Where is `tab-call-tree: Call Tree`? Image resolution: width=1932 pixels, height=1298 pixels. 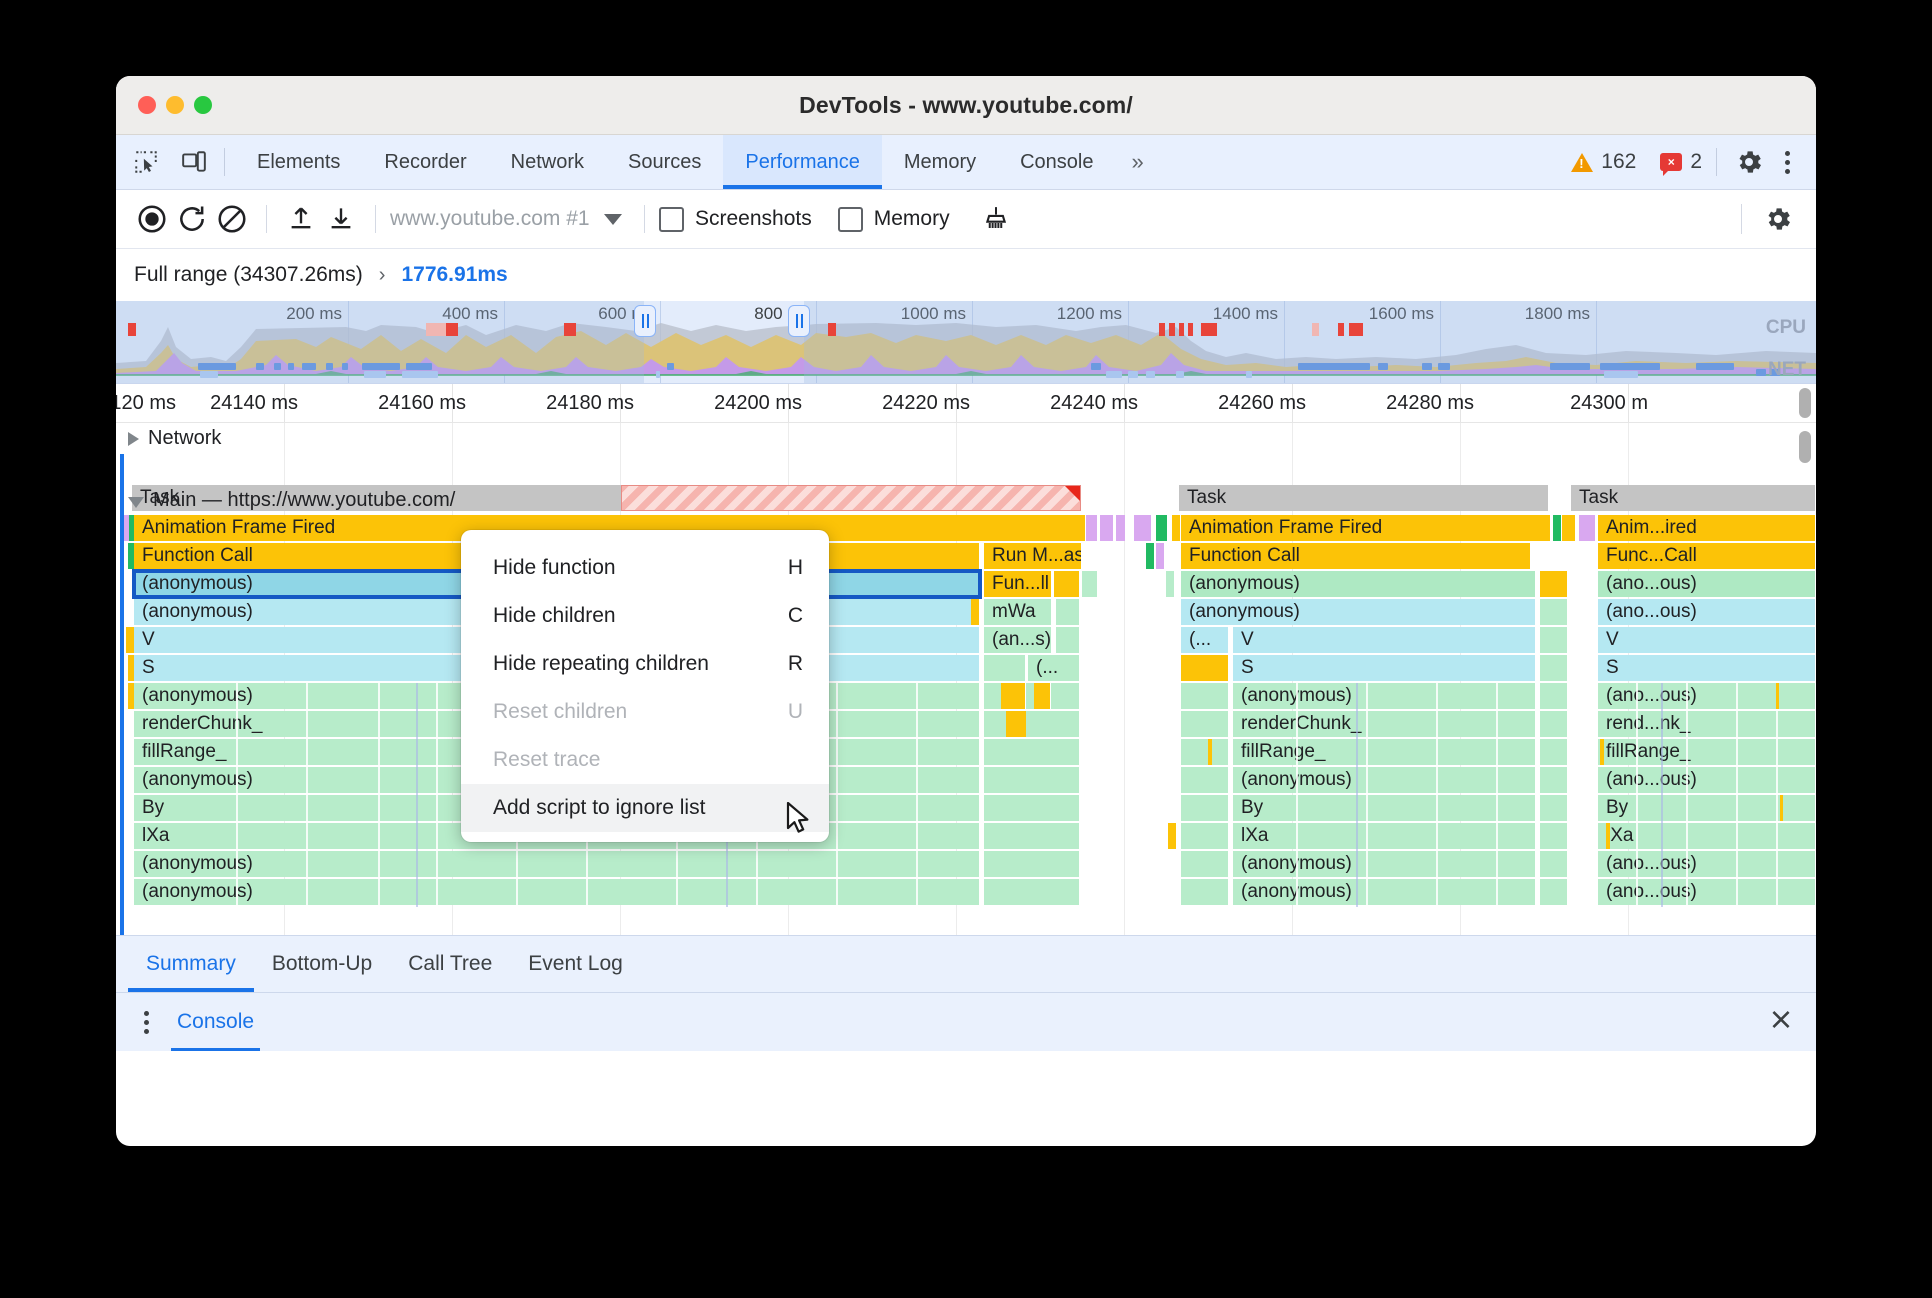 tab-call-tree: Call Tree is located at coordinates (450, 964).